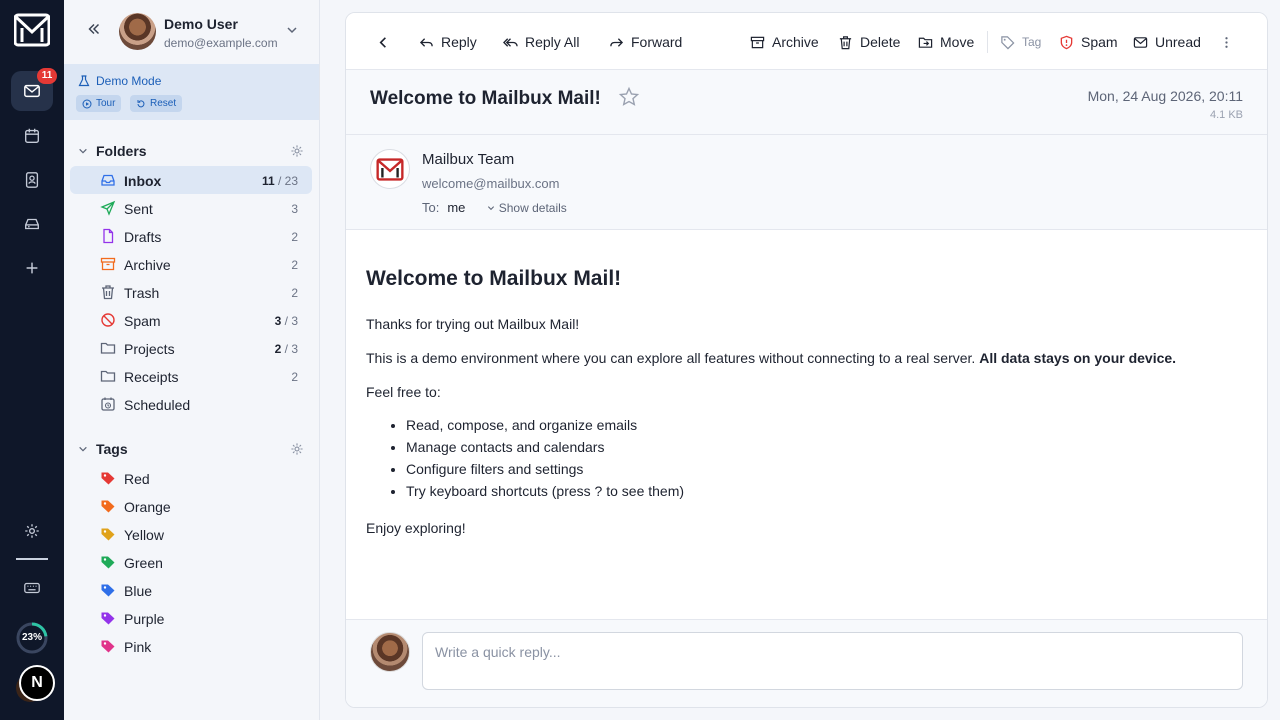 This screenshot has height=720, width=1280. I want to click on forward-button: Forward, so click(645, 42).